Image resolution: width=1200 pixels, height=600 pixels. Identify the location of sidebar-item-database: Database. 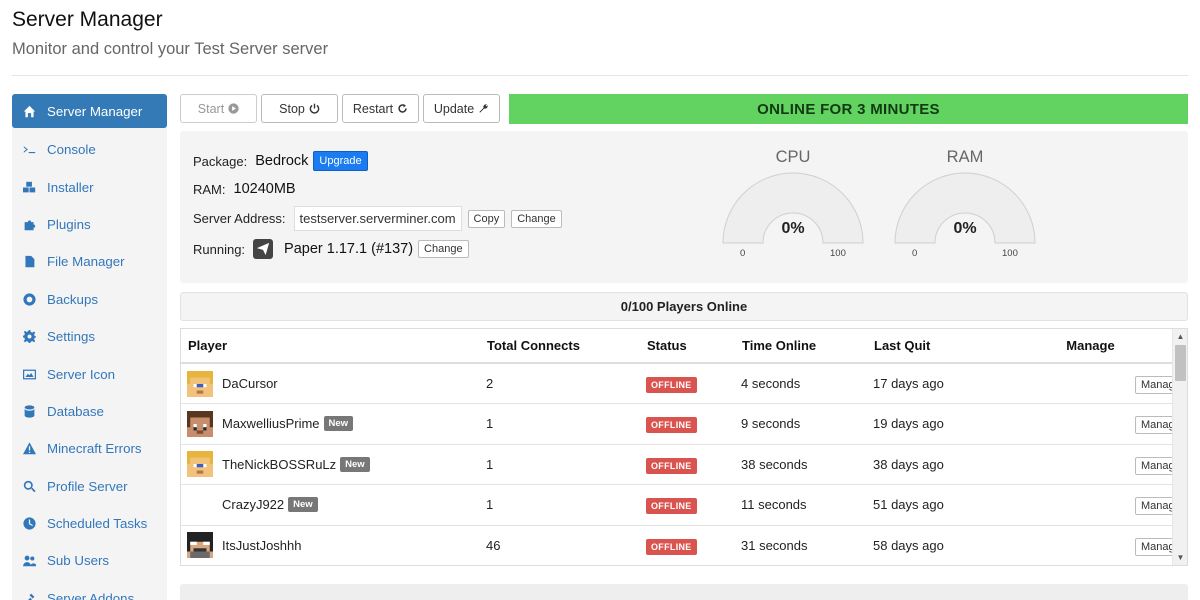
(89, 411).